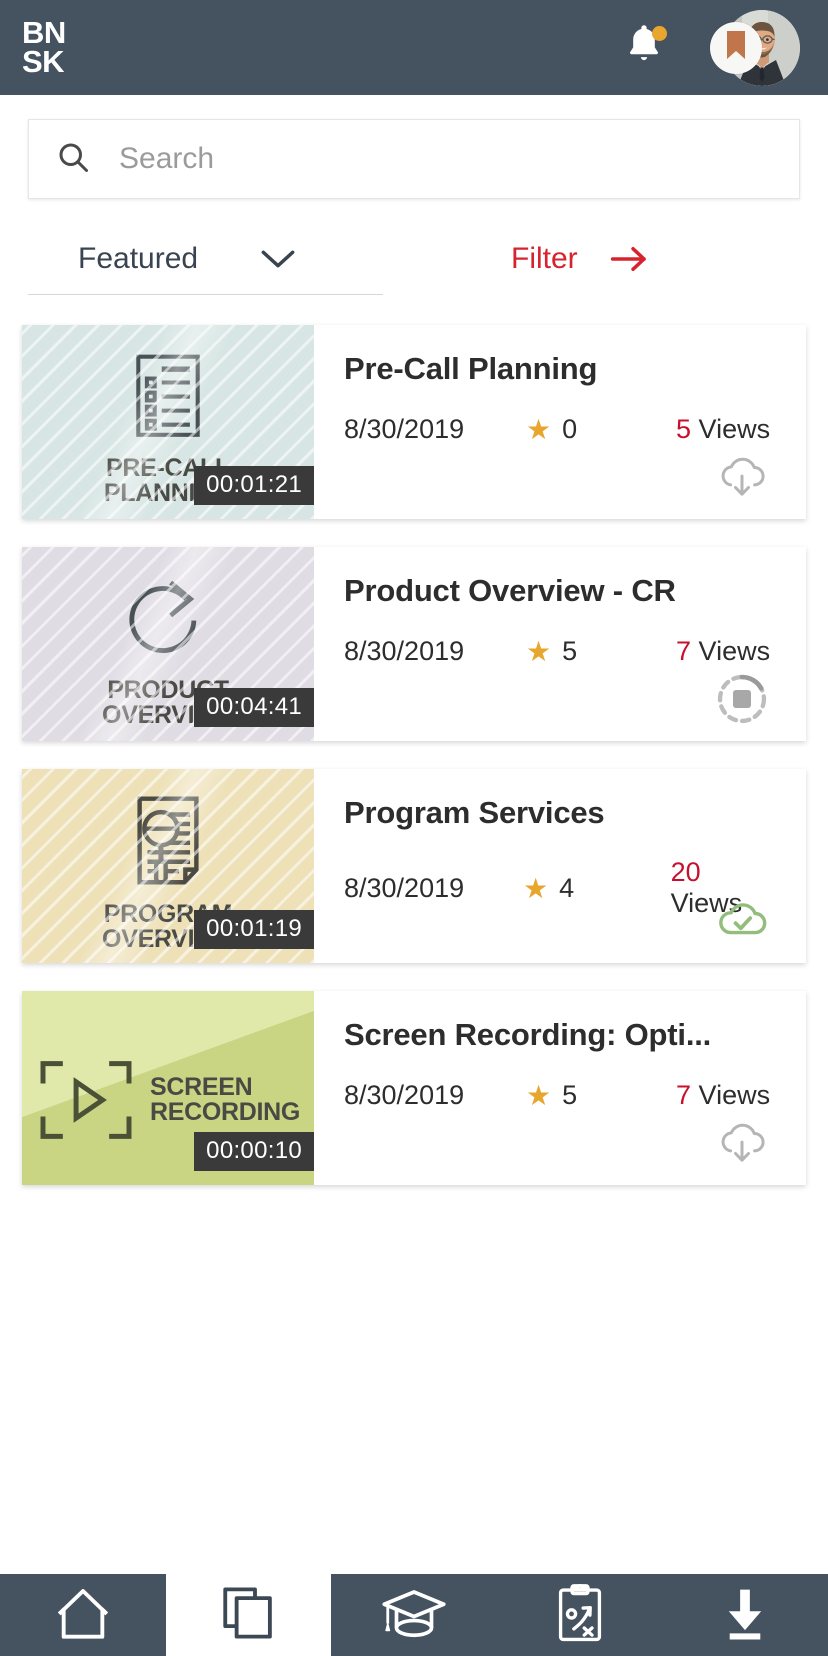 Image resolution: width=828 pixels, height=1656 pixels. Describe the element at coordinates (471, 368) in the screenshot. I see `card-title: Pre-Call Planning` at that location.